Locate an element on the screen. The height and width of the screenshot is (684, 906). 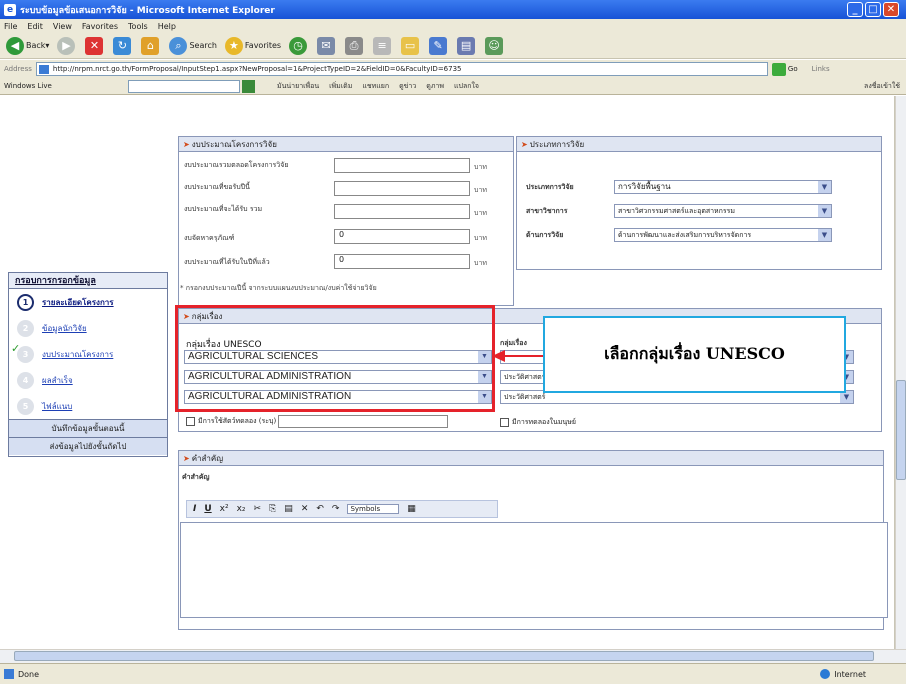
menu-help: Help is located at coordinates (167, 26).